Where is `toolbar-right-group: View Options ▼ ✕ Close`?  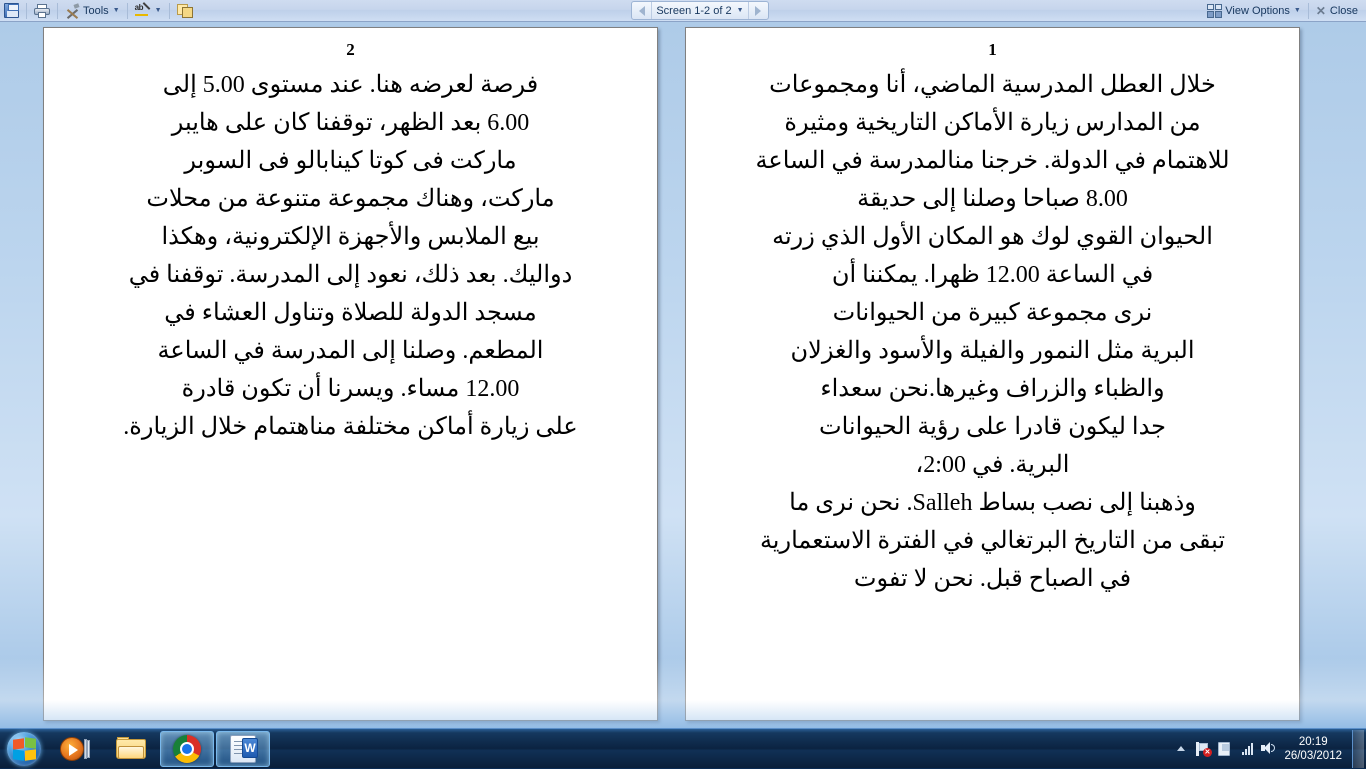 toolbar-right-group: View Options ▼ ✕ Close is located at coordinates (1284, 11).